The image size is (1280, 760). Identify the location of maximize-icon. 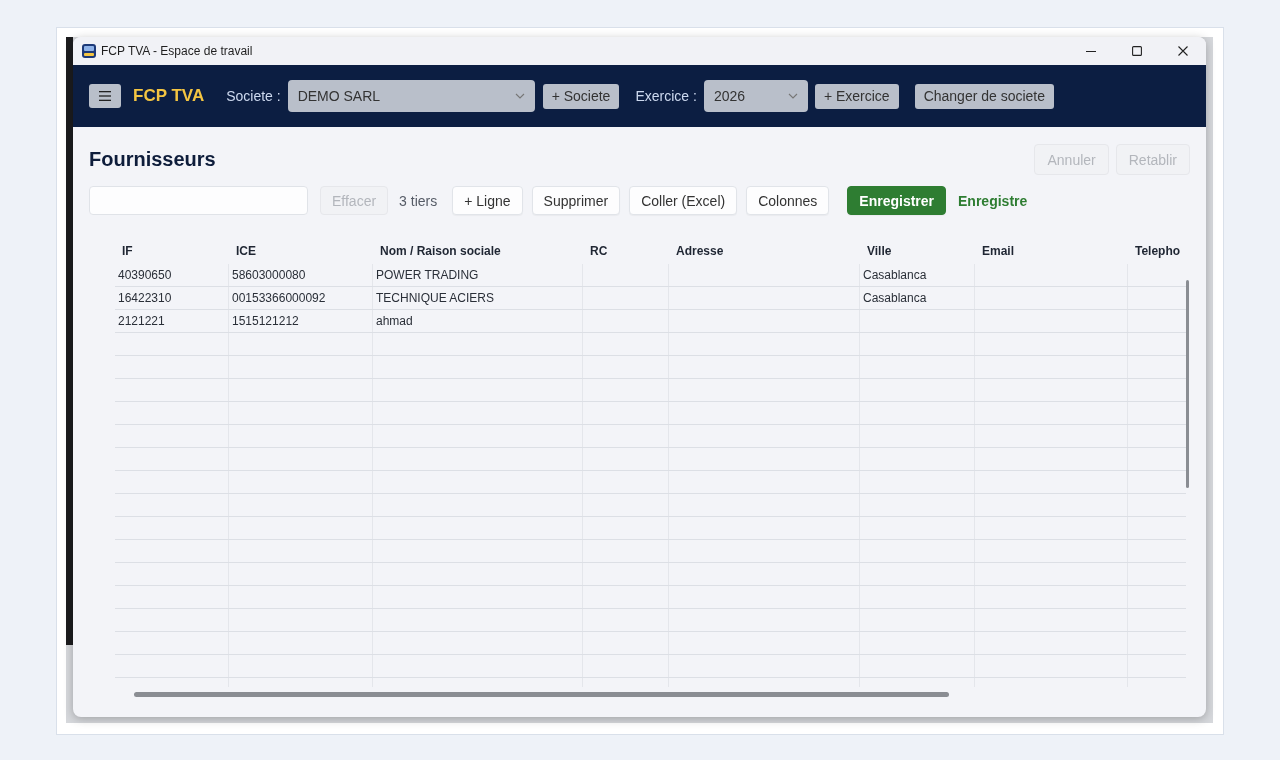
(1137, 51).